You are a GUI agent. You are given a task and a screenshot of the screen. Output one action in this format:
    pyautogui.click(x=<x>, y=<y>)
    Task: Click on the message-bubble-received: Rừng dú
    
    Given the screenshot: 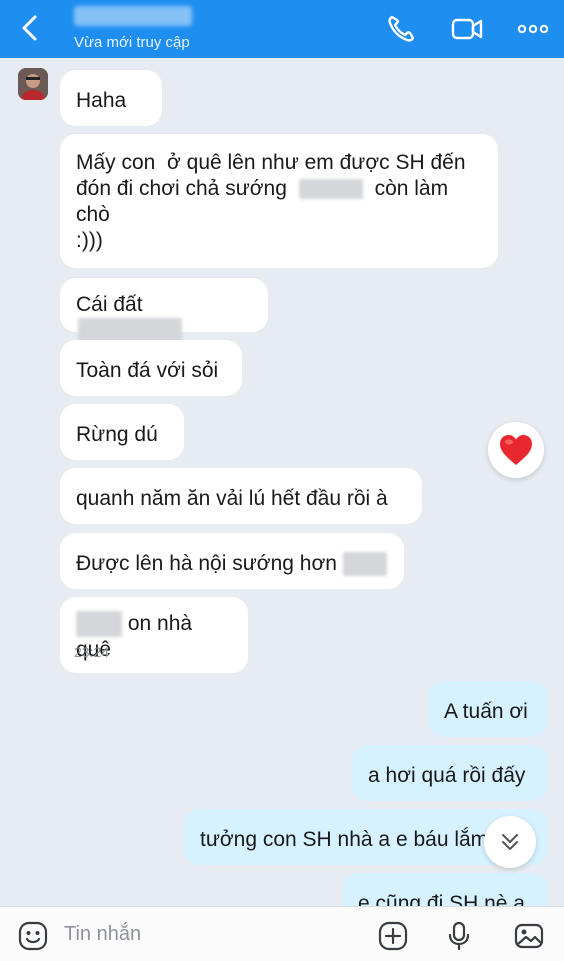 What is the action you would take?
    pyautogui.click(x=122, y=432)
    